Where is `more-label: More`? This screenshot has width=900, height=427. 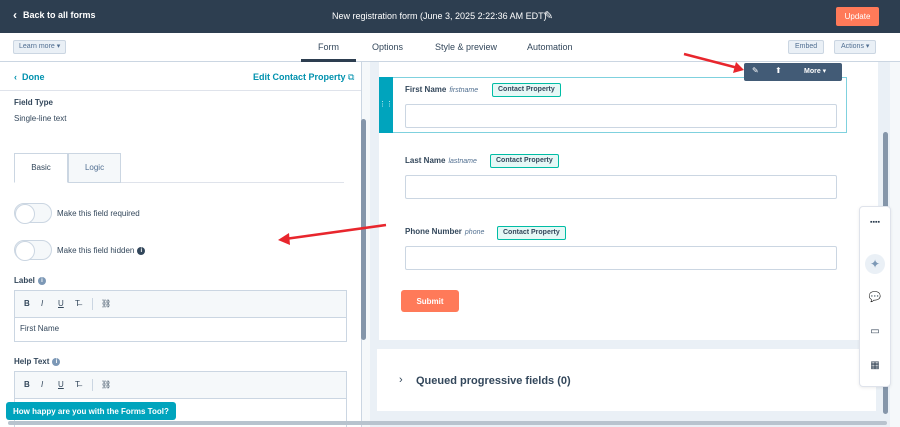
more-label: More is located at coordinates (812, 71).